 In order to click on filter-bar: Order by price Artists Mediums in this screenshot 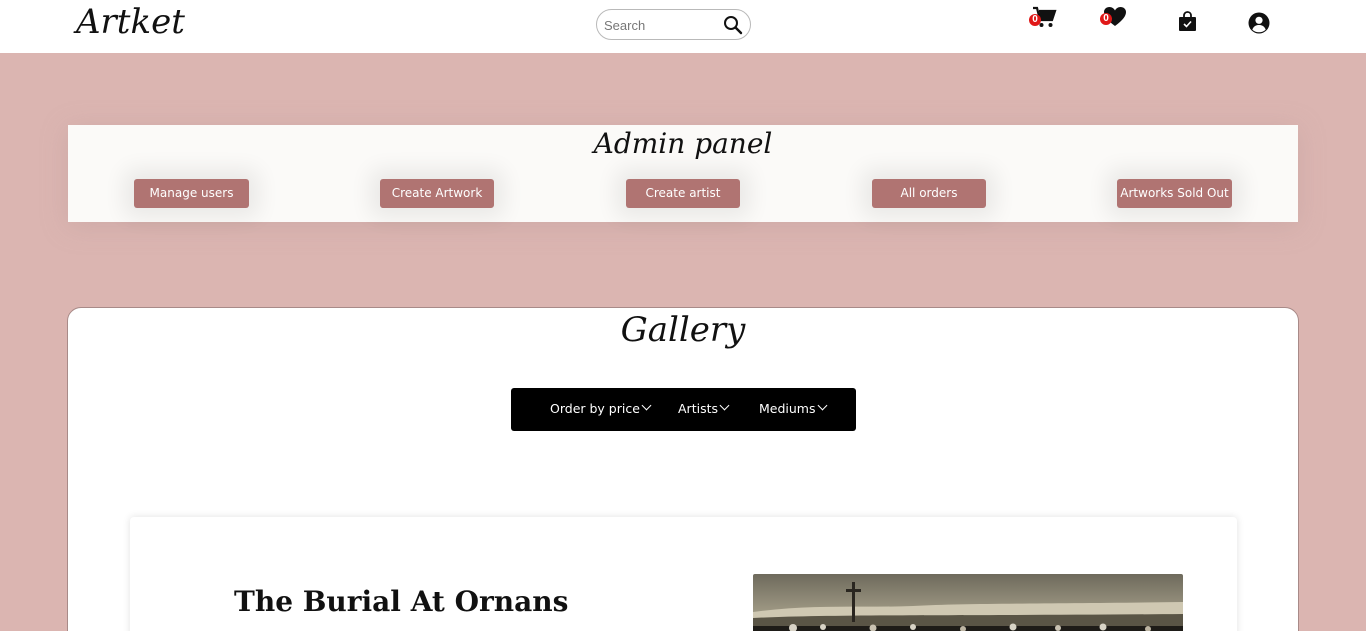, I will do `click(683, 409)`.